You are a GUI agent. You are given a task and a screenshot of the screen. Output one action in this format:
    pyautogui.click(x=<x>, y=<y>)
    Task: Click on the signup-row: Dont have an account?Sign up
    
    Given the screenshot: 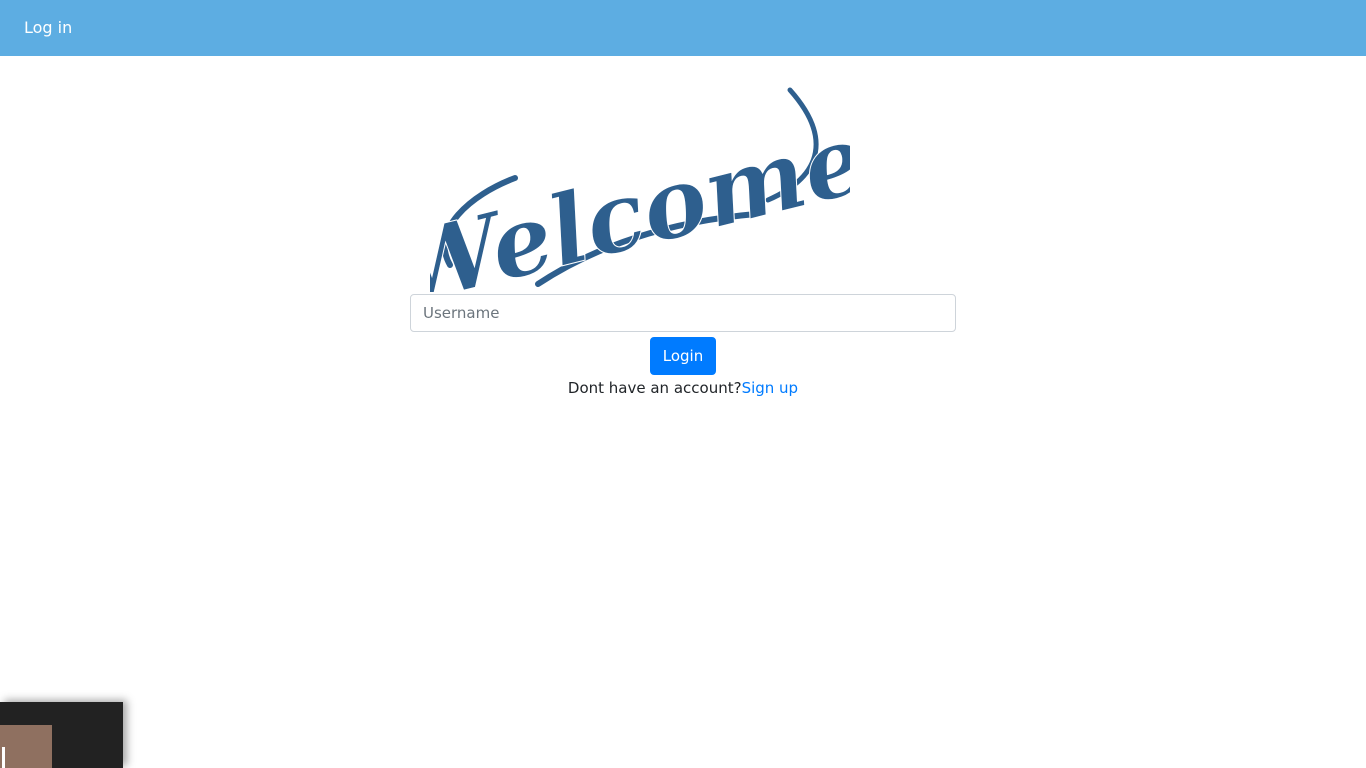 What is the action you would take?
    pyautogui.click(x=683, y=388)
    